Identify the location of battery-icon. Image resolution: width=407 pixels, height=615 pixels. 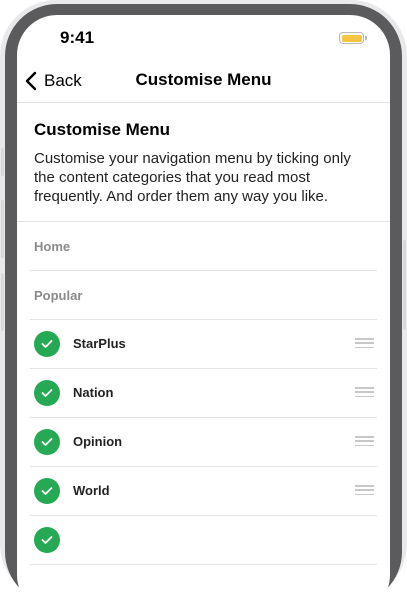
(351, 38).